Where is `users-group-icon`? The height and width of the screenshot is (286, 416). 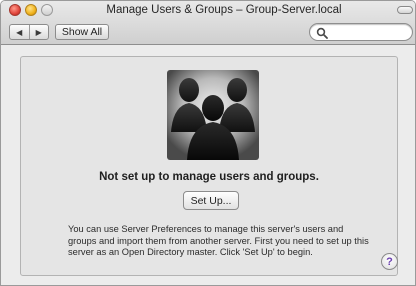 users-group-icon is located at coordinates (213, 115).